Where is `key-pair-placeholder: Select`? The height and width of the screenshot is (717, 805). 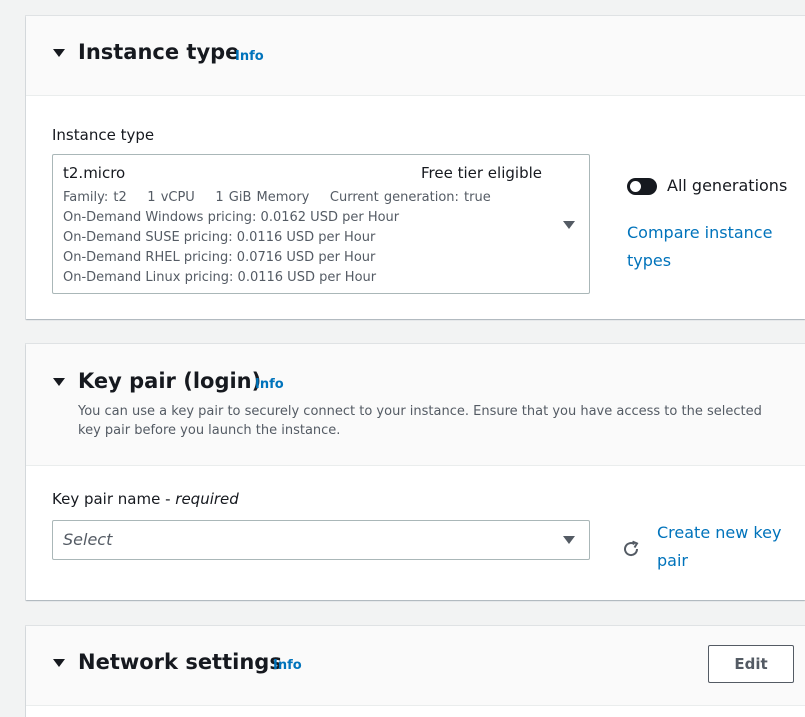
key-pair-placeholder: Select is located at coordinates (88, 539).